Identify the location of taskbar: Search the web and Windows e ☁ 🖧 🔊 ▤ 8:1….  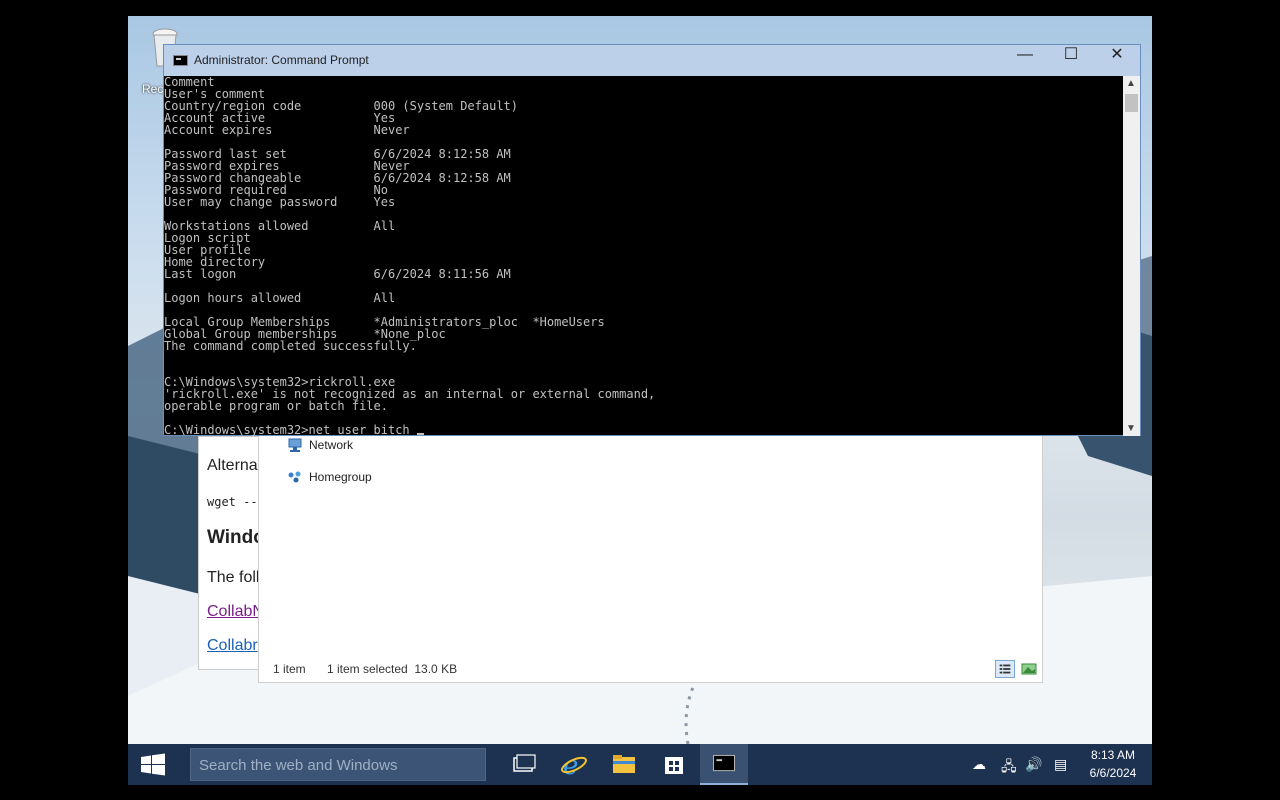
(640, 764).